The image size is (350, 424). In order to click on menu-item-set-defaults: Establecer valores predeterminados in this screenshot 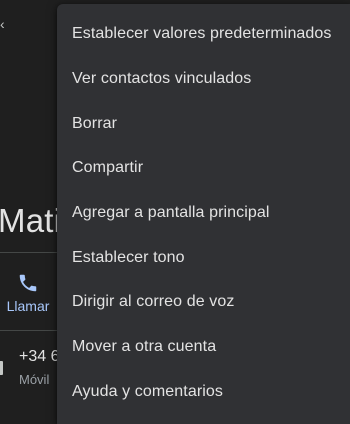, I will do `click(203, 34)`.